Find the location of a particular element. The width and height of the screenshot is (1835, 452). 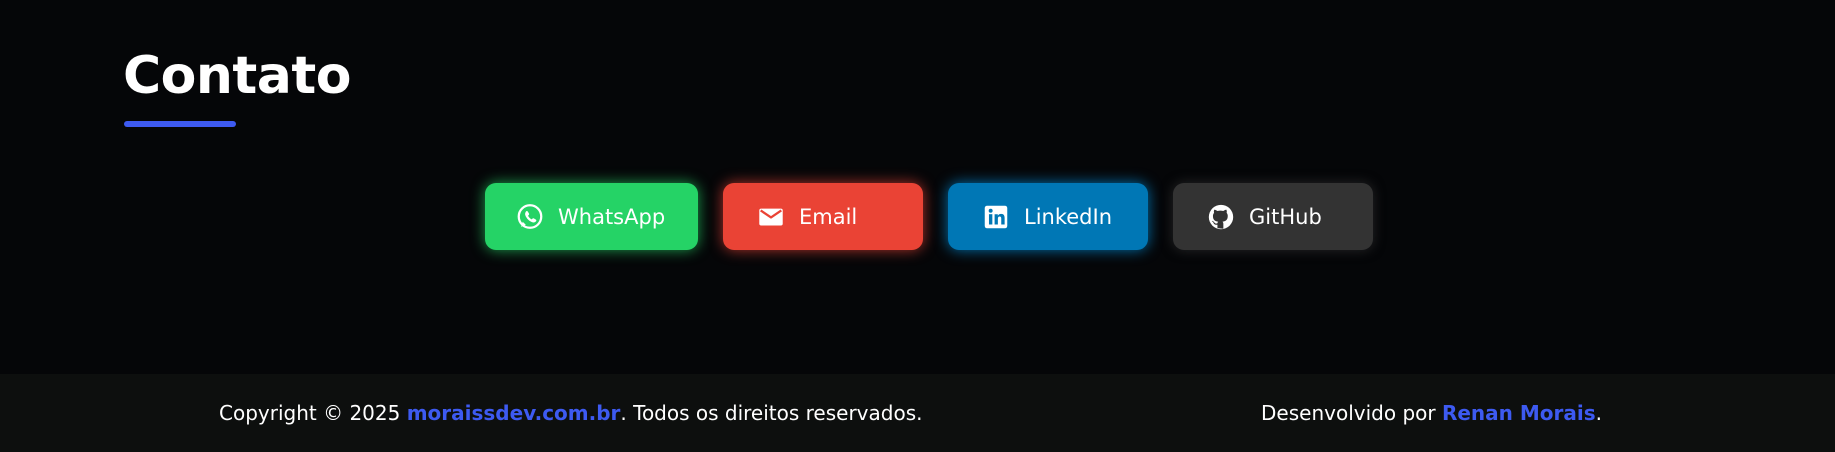

linkedin-label: LinkedIn is located at coordinates (1068, 216).